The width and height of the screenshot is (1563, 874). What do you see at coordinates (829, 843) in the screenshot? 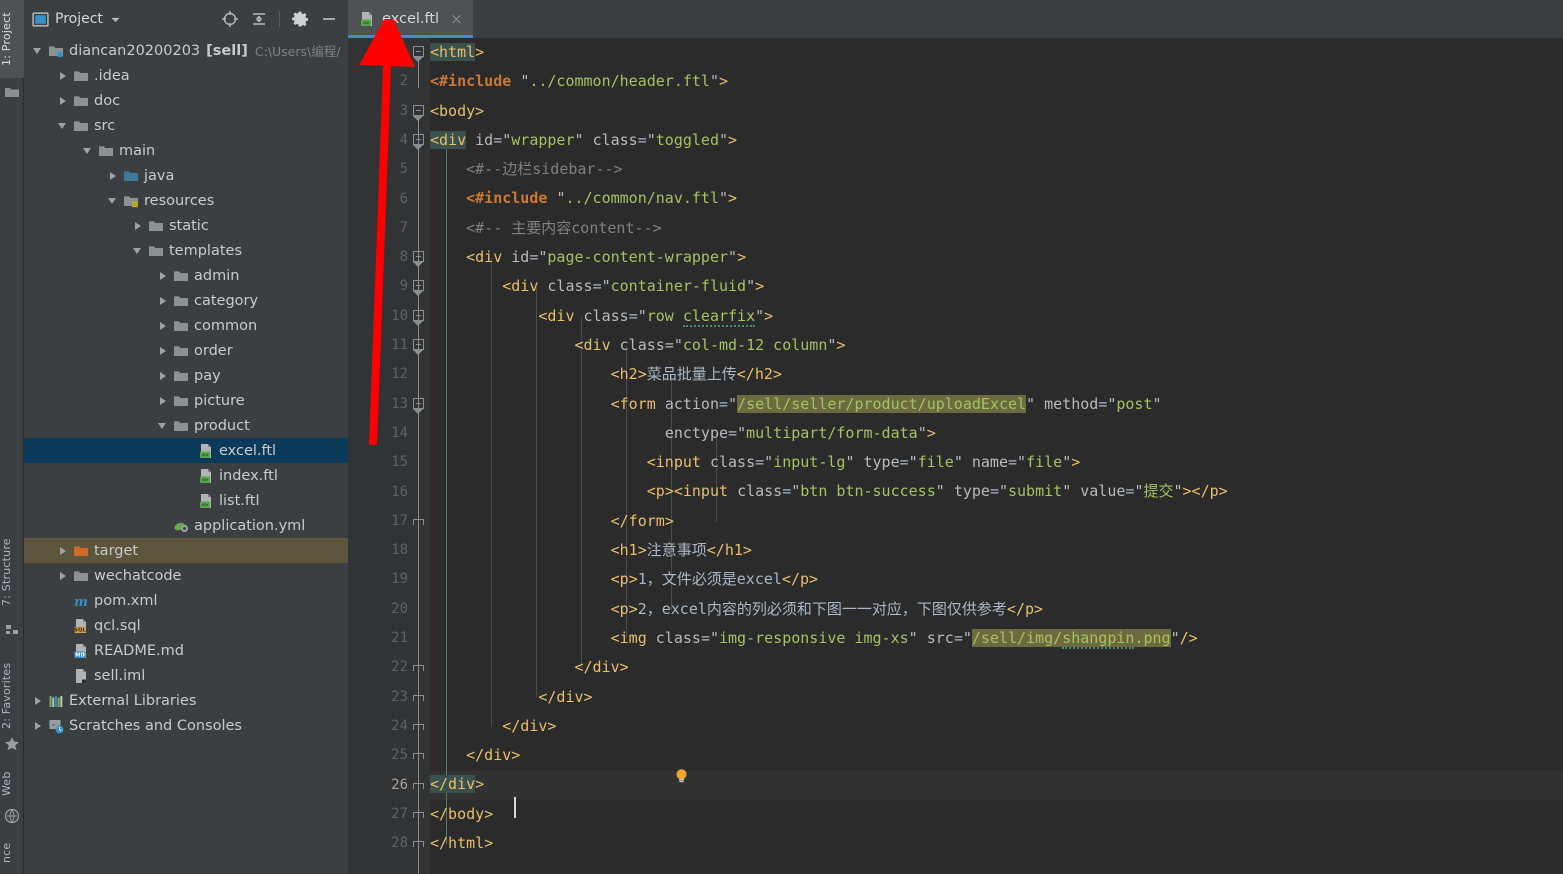
I see `code-line: </html>` at bounding box center [829, 843].